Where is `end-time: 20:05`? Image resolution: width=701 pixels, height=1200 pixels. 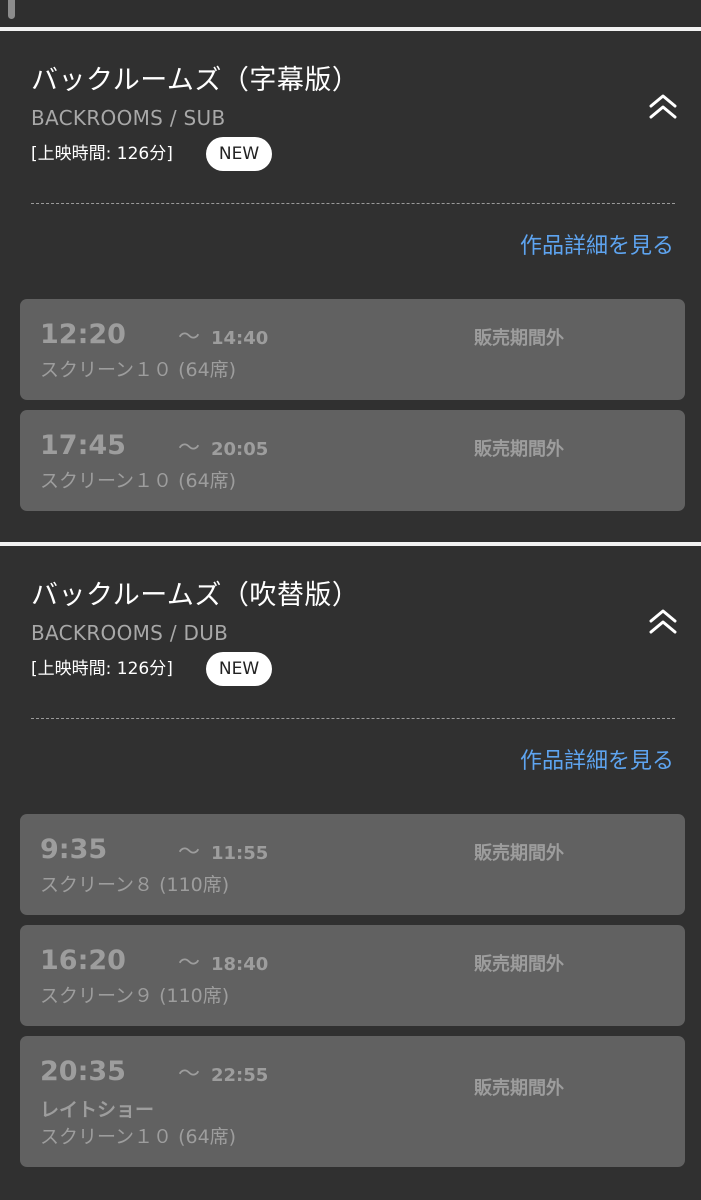
end-time: 20:05 is located at coordinates (240, 449).